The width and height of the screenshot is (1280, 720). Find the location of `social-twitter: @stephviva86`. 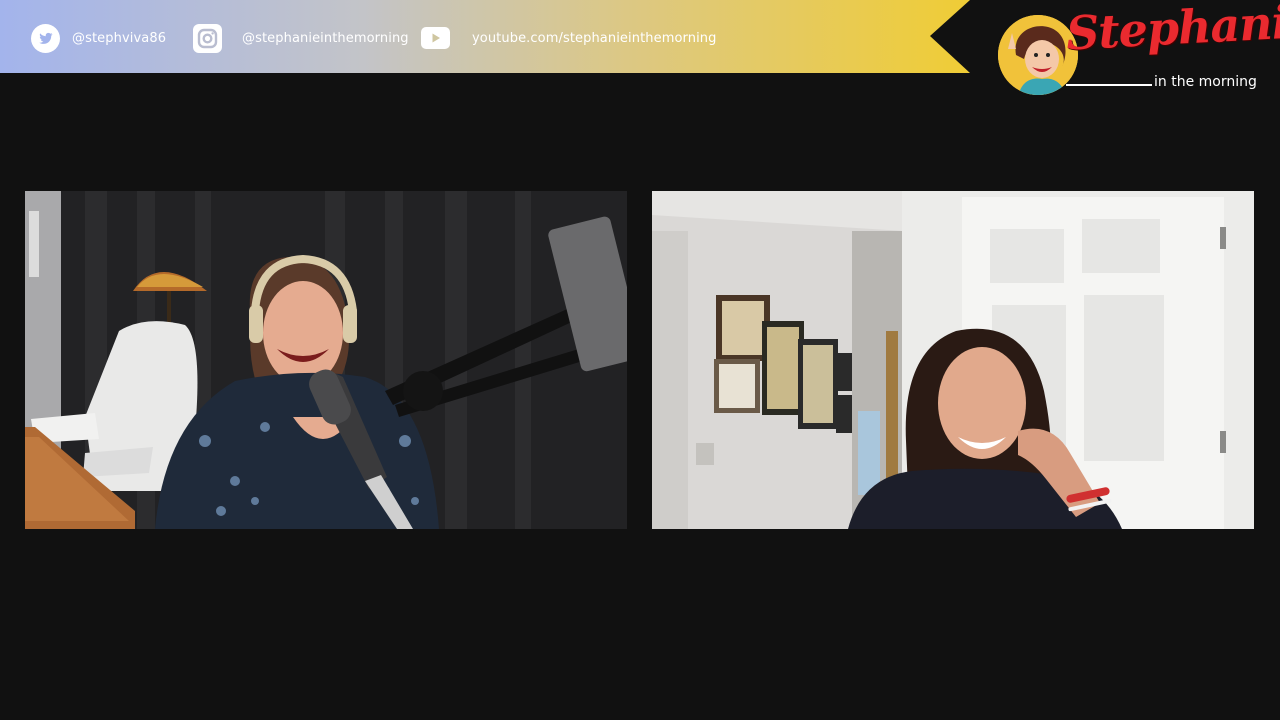

social-twitter: @stephviva86 is located at coordinates (98, 38).